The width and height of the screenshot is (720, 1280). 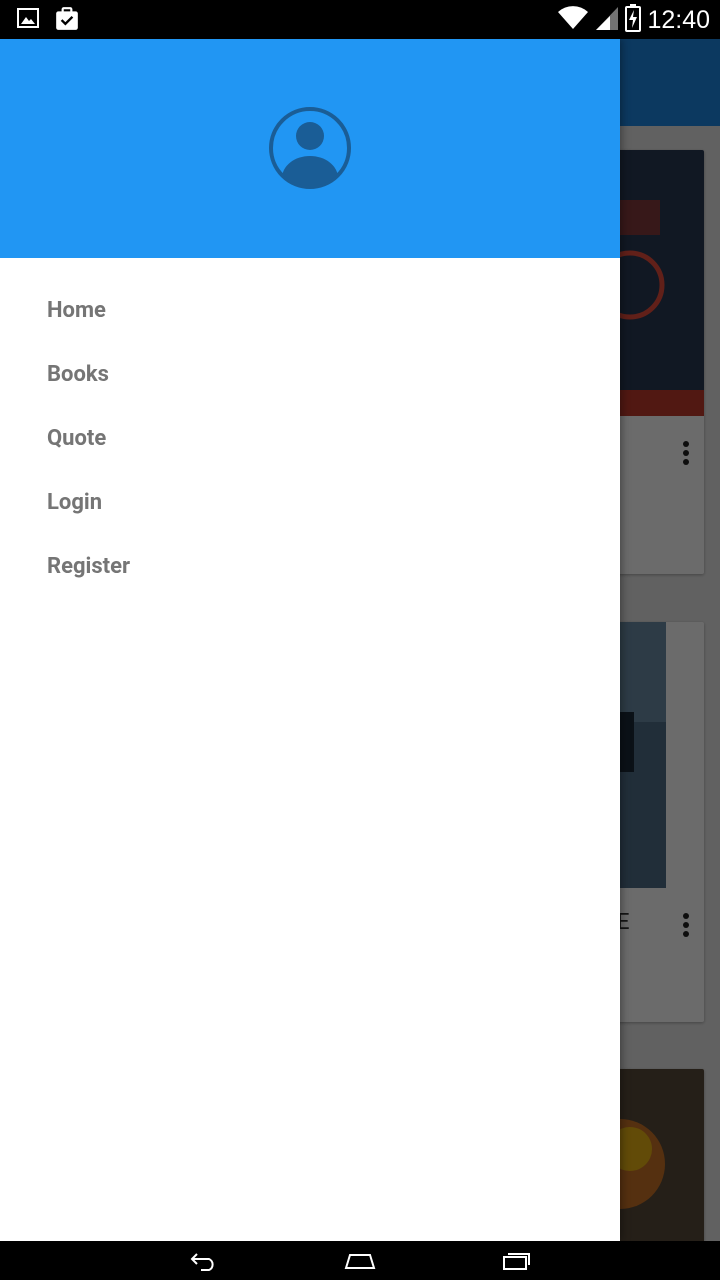 I want to click on menu-item-label: Quote, so click(x=77, y=438).